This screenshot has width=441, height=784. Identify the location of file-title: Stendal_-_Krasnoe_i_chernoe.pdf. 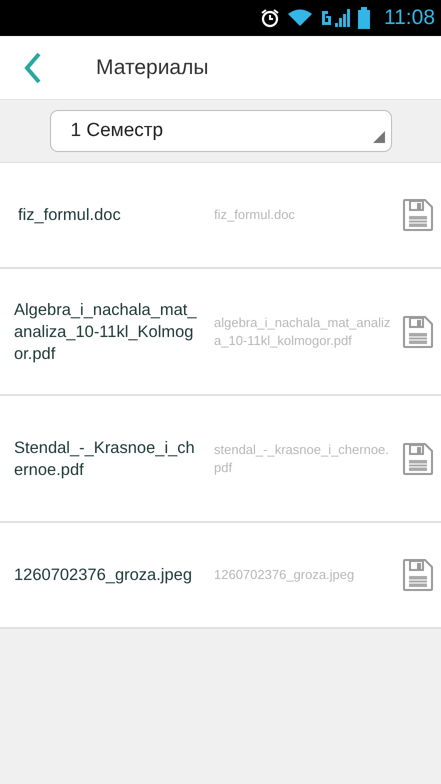
(105, 459).